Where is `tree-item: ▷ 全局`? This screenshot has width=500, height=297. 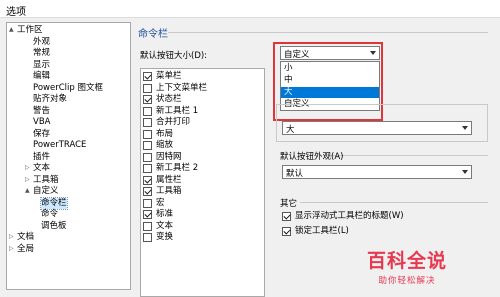 tree-item: ▷ 全局 is located at coordinates (22, 249).